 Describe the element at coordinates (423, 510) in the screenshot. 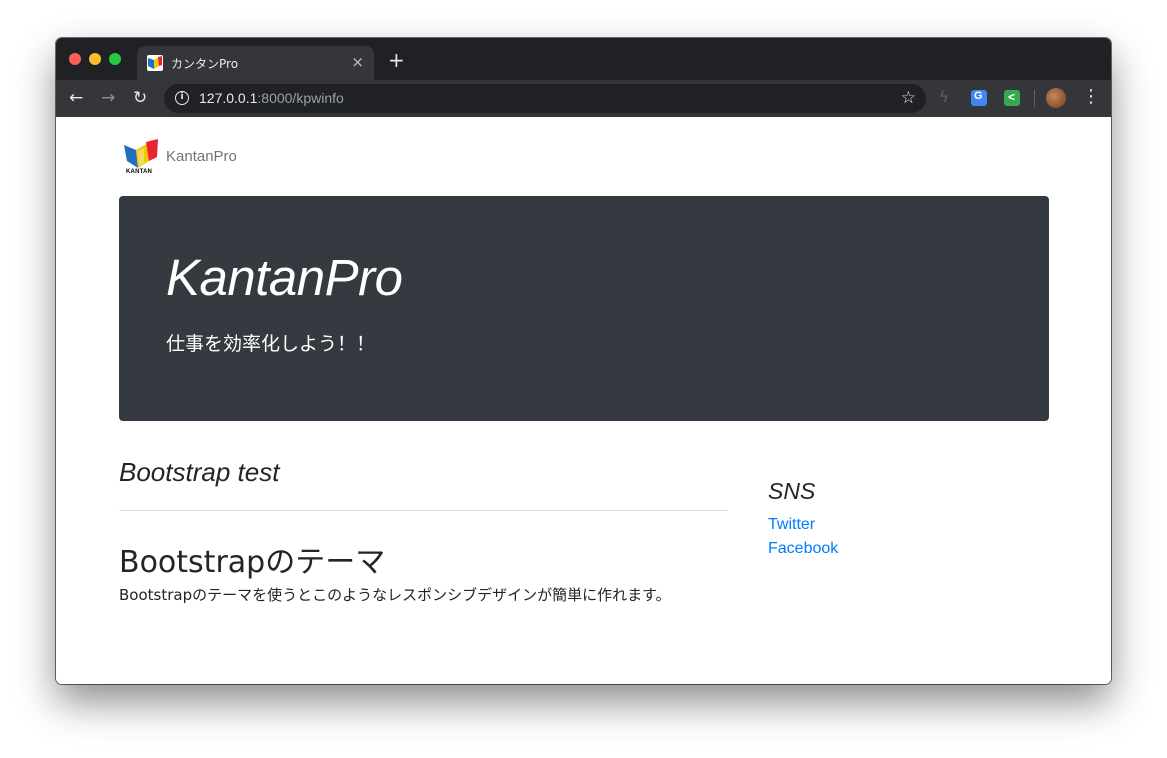

I see `section-divider` at that location.